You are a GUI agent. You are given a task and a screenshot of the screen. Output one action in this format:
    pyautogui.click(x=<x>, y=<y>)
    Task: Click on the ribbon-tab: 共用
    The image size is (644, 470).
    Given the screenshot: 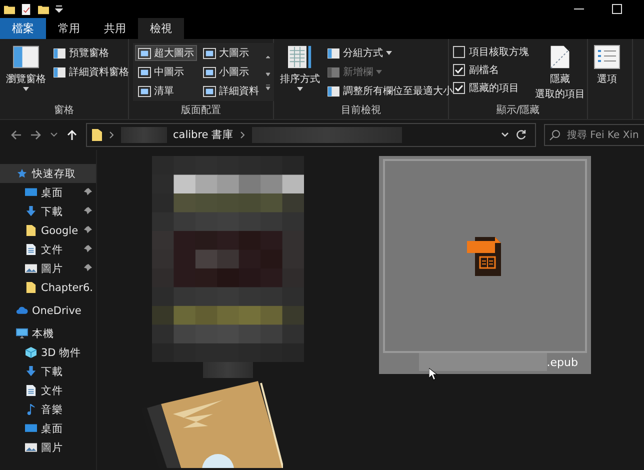 What is the action you would take?
    pyautogui.click(x=115, y=28)
    